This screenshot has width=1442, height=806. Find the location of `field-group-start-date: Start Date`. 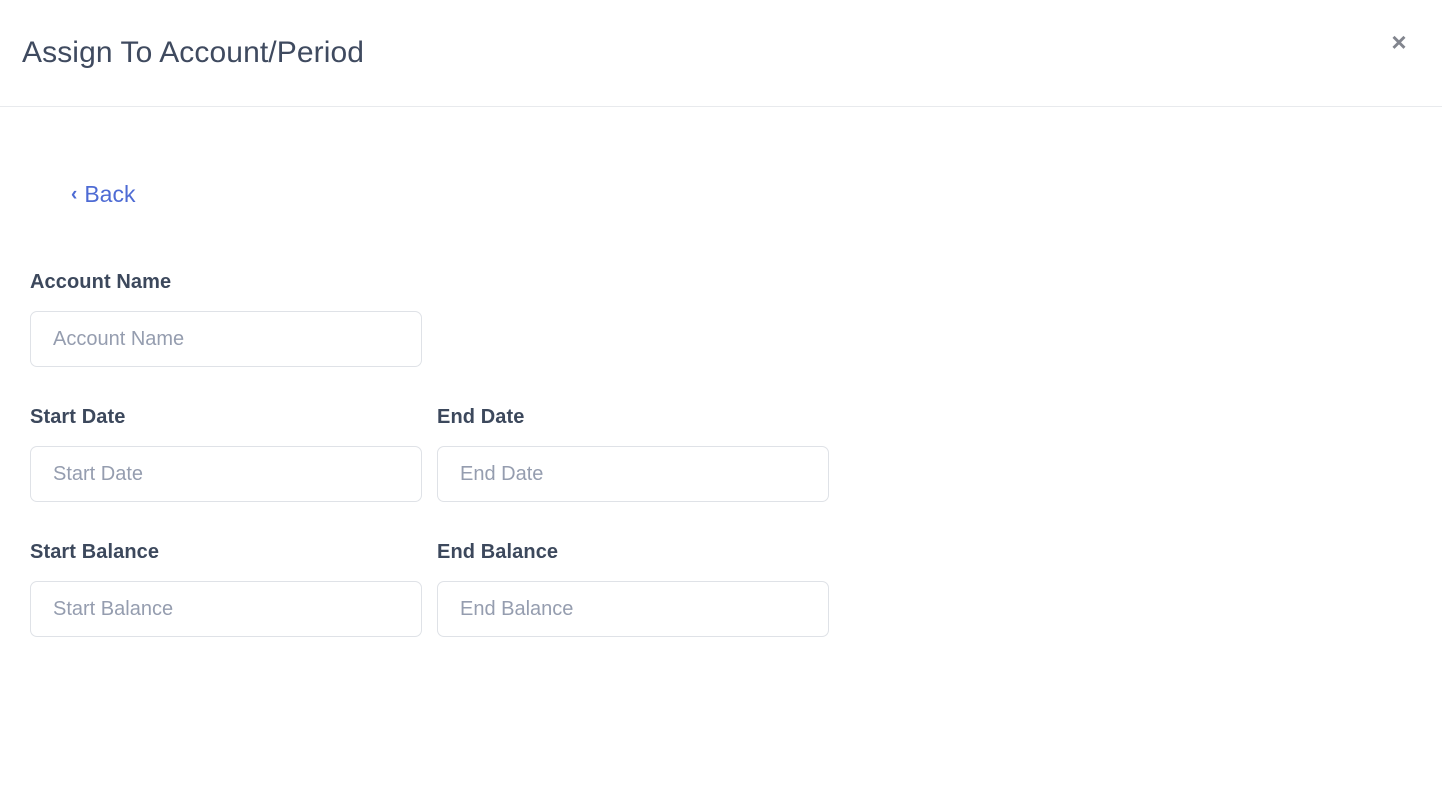

field-group-start-date: Start Date is located at coordinates (226, 454).